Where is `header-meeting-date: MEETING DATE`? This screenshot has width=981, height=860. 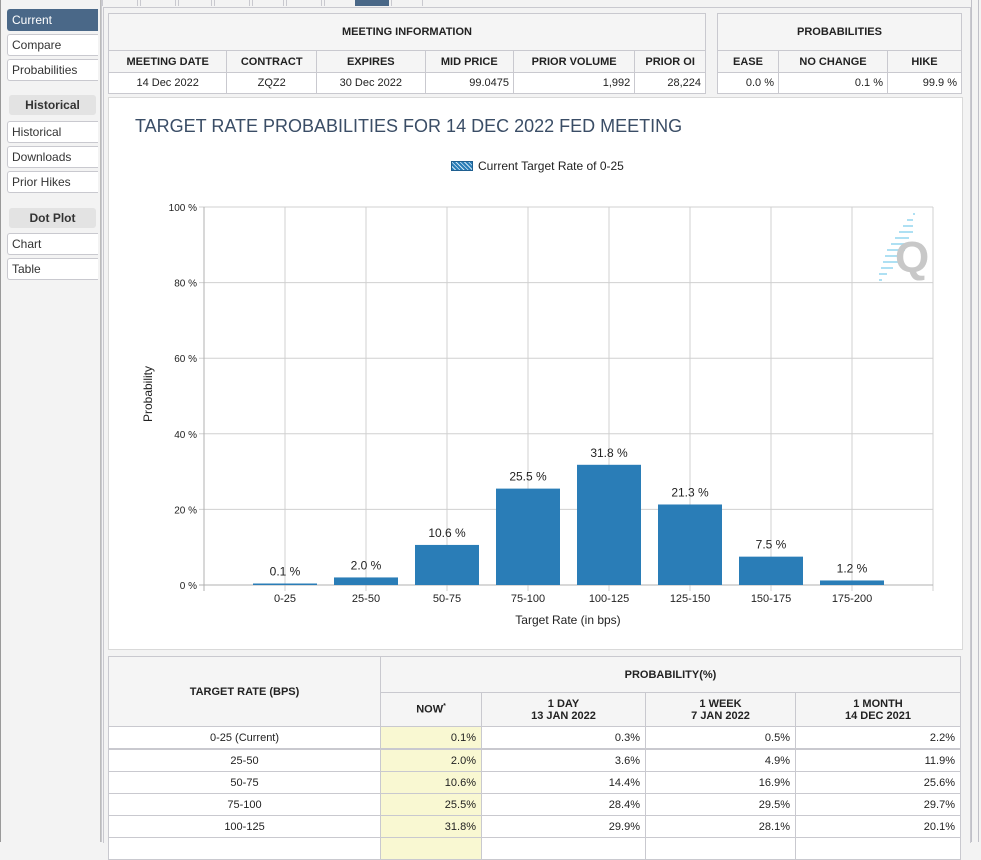 header-meeting-date: MEETING DATE is located at coordinates (167, 61).